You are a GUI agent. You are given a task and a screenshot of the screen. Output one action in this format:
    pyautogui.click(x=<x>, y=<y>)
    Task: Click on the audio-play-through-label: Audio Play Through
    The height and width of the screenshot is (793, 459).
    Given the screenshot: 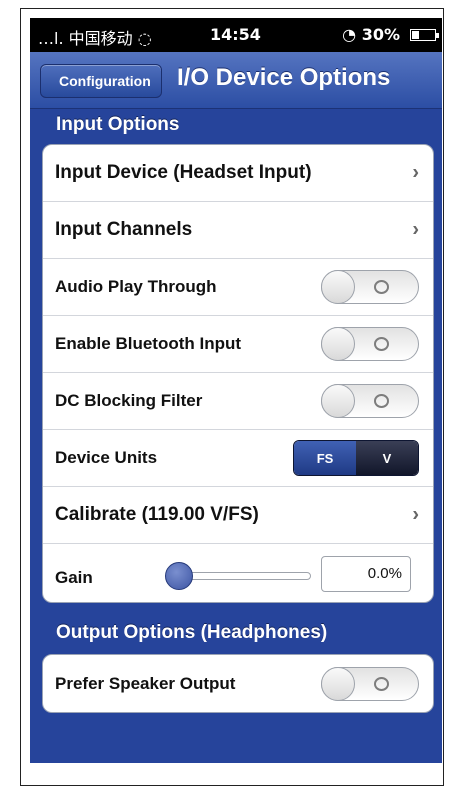 What is the action you would take?
    pyautogui.click(x=136, y=286)
    